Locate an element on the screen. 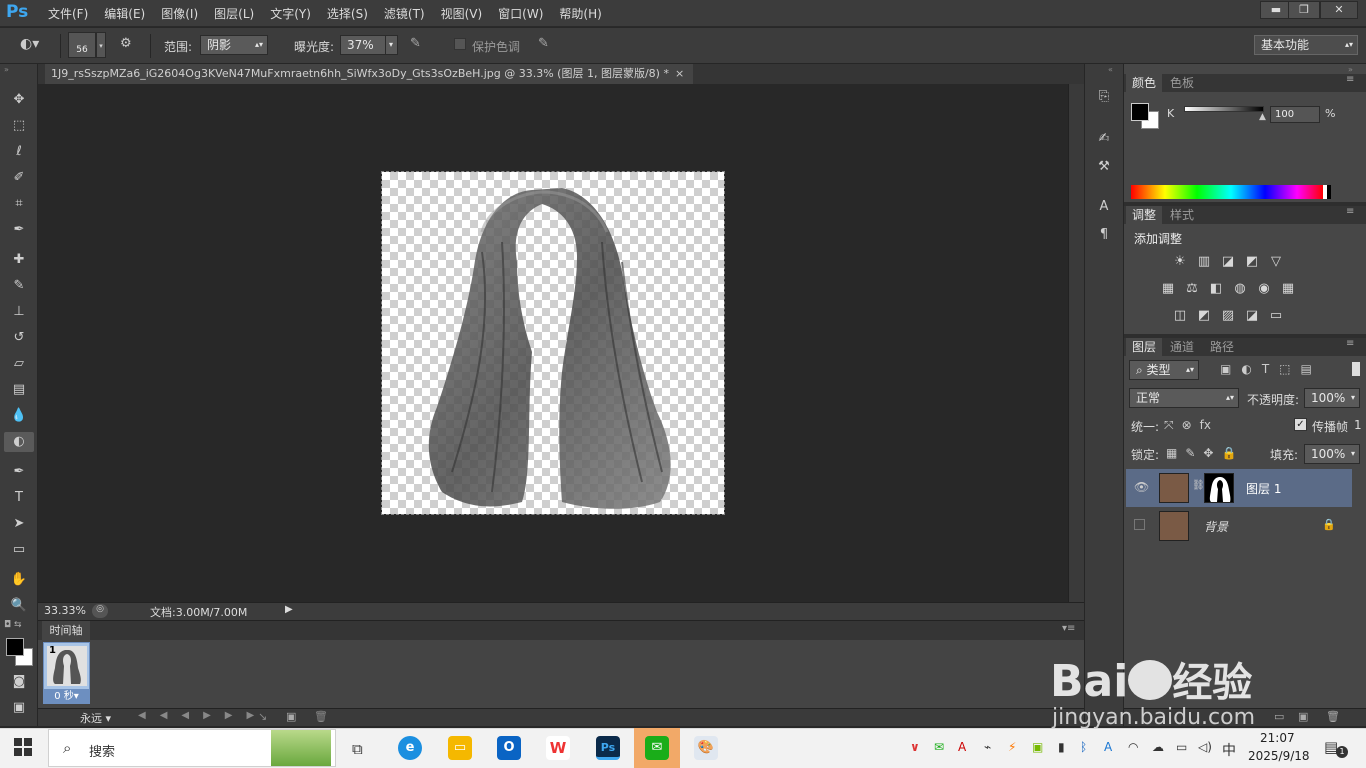  loop-select: 永远 ▾ is located at coordinates (95, 718).